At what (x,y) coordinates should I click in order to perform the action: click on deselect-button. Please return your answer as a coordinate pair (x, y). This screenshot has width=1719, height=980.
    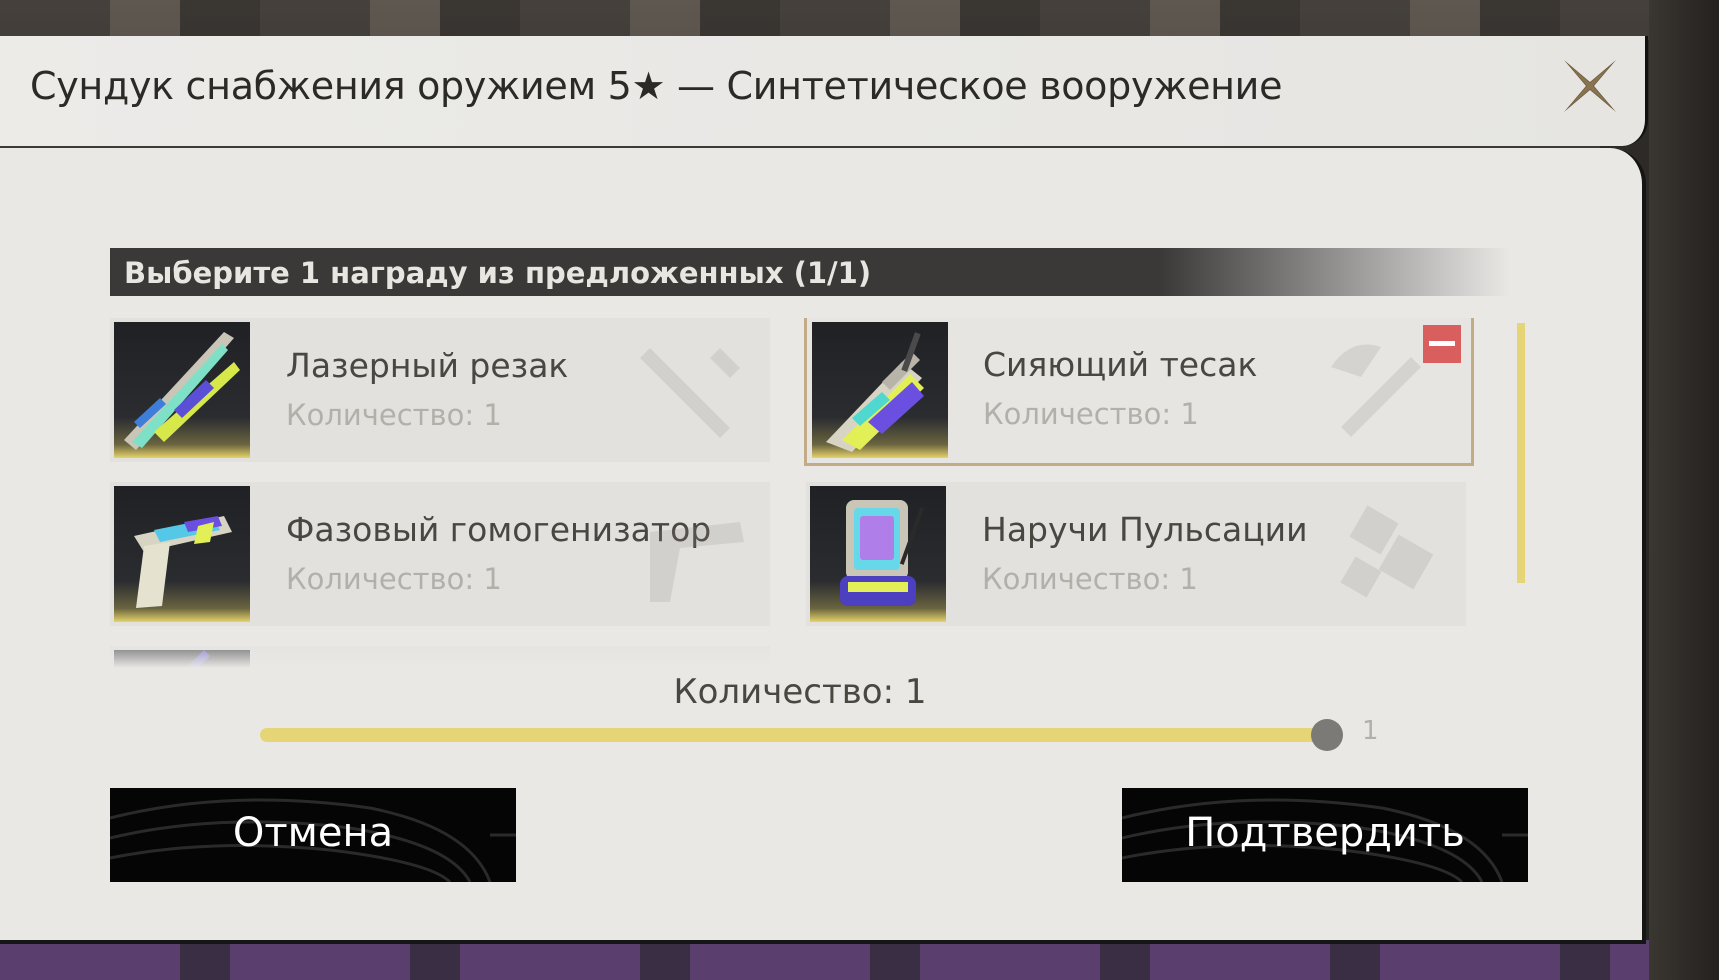
    Looking at the image, I should click on (1442, 344).